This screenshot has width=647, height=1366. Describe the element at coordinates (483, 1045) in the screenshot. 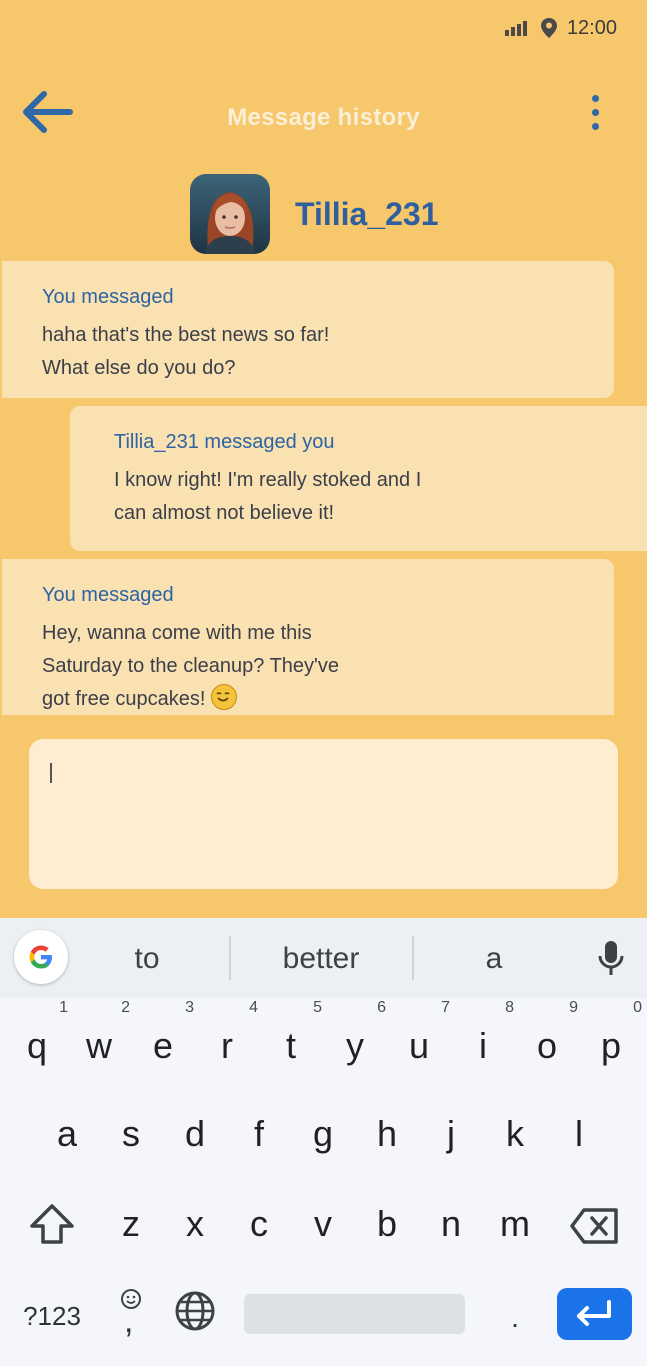

I see `key-label: i` at that location.